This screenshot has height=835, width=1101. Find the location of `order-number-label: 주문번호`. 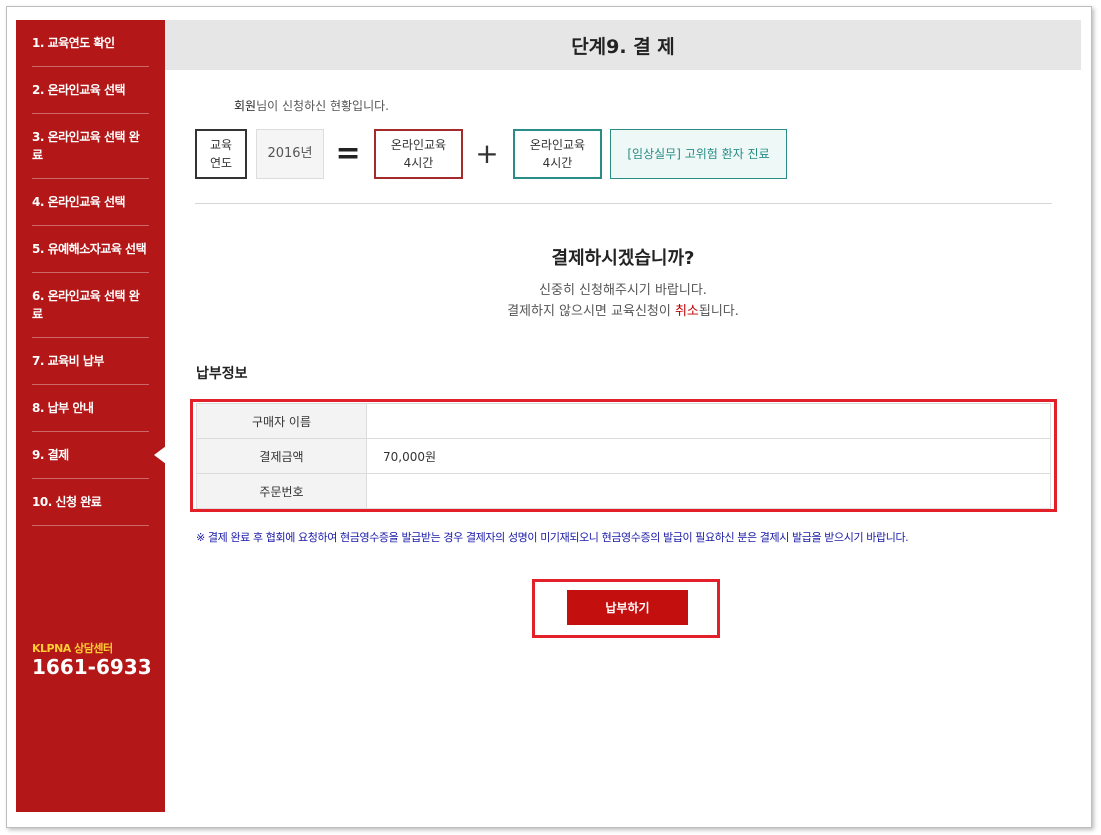

order-number-label: 주문번호 is located at coordinates (281, 491).